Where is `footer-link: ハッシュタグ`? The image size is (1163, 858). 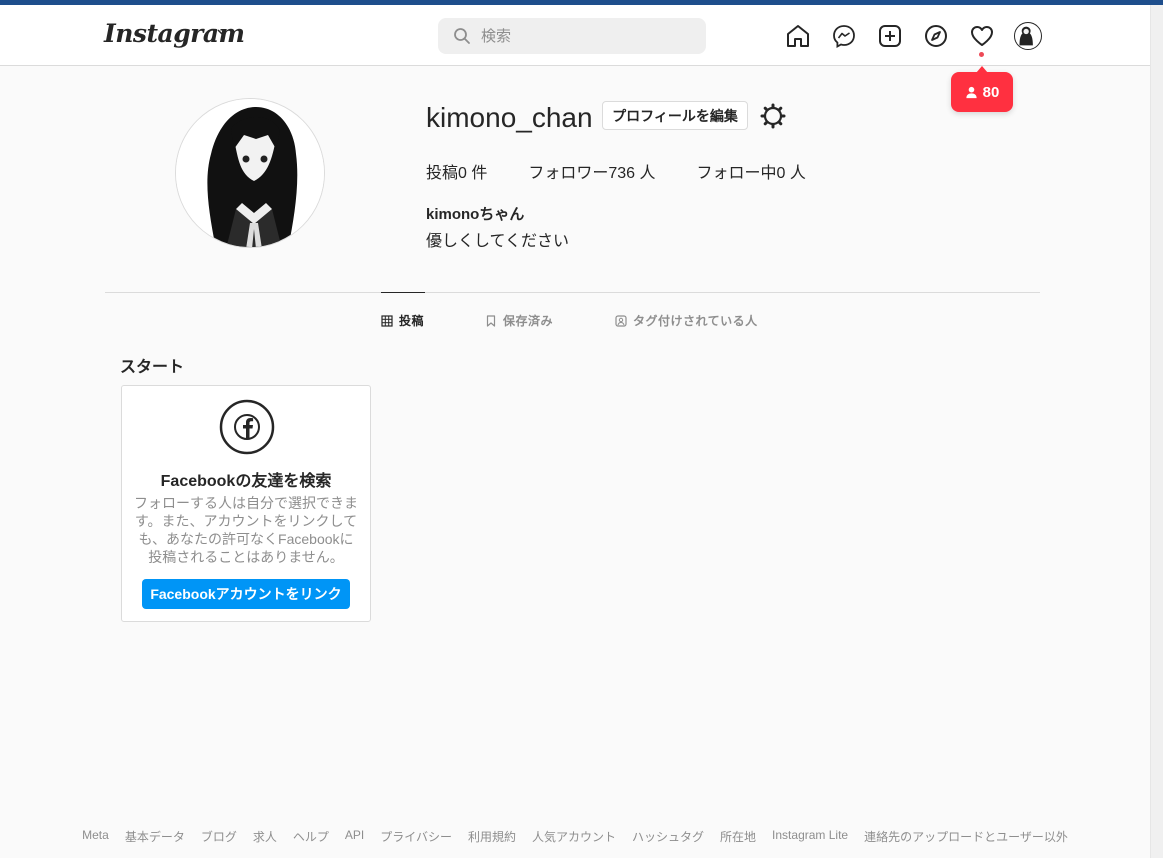
footer-link: ハッシュタグ is located at coordinates (668, 836).